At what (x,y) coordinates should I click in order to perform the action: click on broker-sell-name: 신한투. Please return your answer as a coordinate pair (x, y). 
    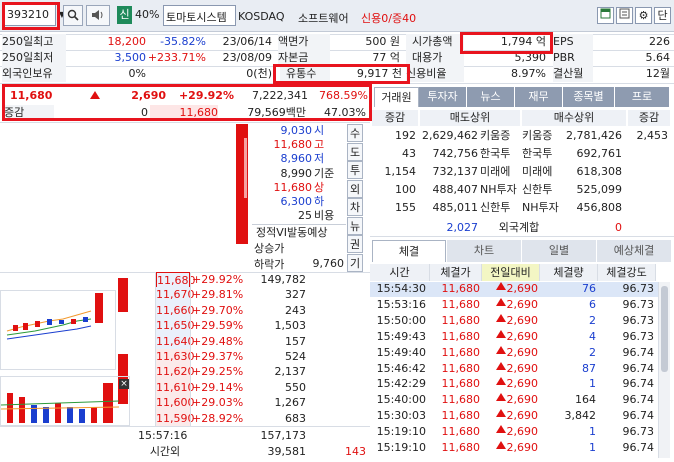
    Looking at the image, I should click on (501, 207).